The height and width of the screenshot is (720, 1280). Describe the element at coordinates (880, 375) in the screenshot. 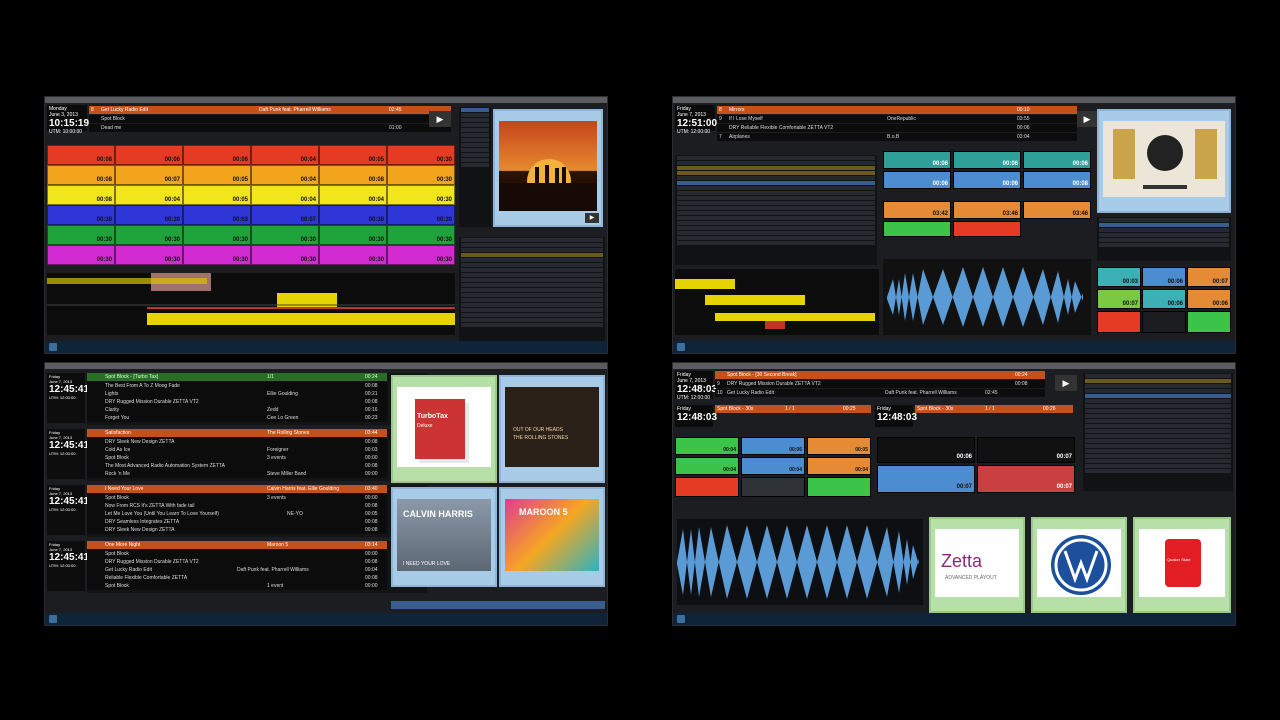

I see `queue-row-now-playing: Spot Block - [30 Second Break] 00:24` at that location.